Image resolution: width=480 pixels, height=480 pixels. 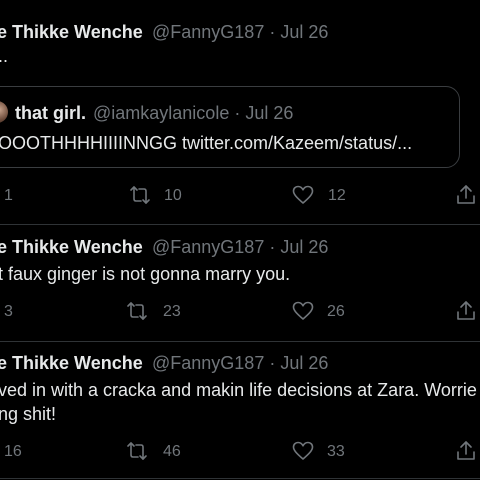 I want to click on retweet-count: 10, so click(x=173, y=196).